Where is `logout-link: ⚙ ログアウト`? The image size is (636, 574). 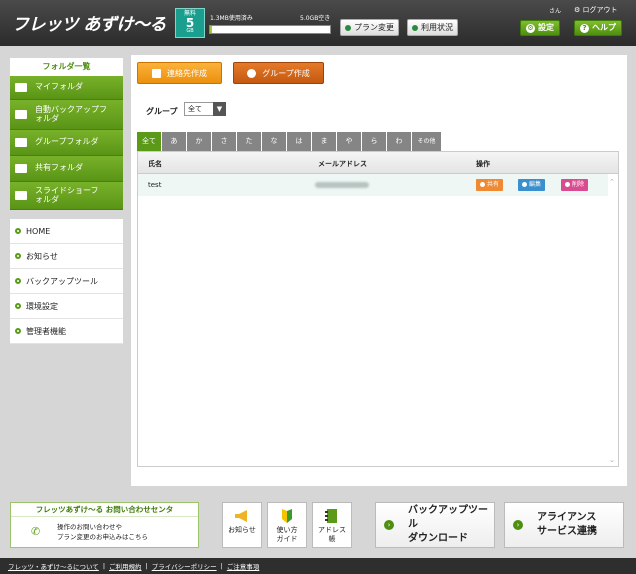 logout-link: ⚙ ログアウト is located at coordinates (596, 10).